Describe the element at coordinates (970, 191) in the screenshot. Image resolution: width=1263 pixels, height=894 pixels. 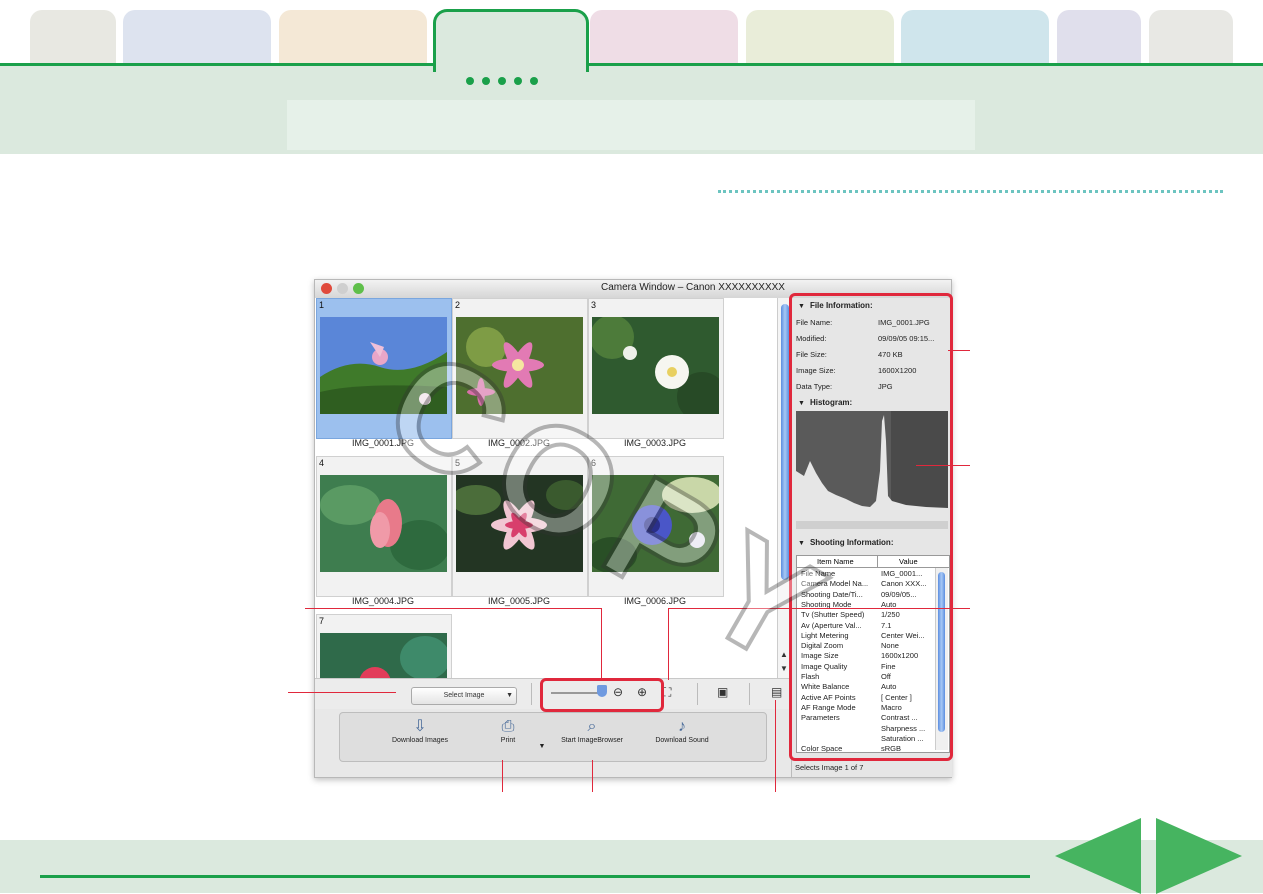
I see `dotted-divider` at that location.